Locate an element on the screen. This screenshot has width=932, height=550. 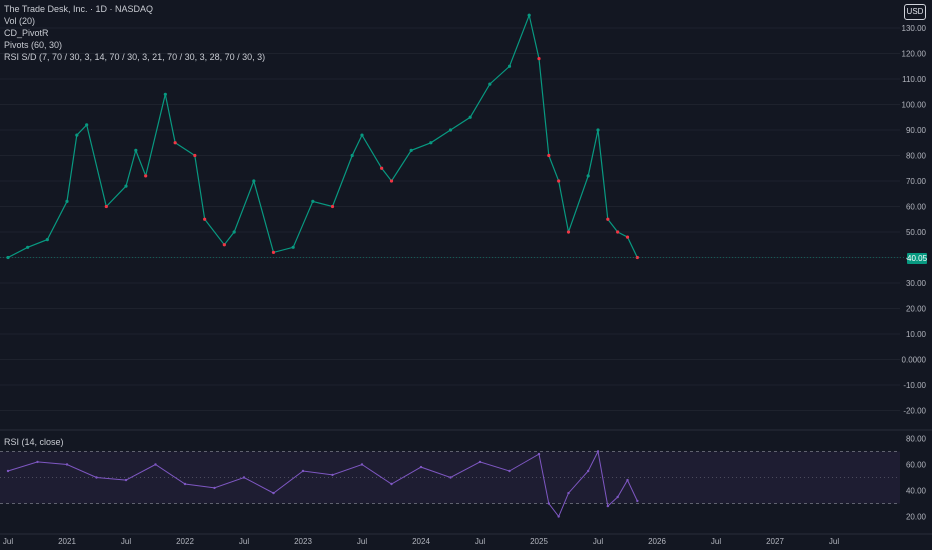
indicator-pivots: Pivots (60, 30) is located at coordinates (134, 45).